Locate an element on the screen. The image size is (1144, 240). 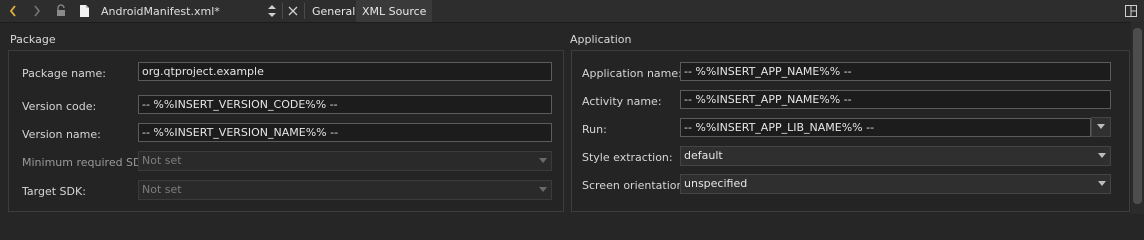
lock-button is located at coordinates (61, 11).